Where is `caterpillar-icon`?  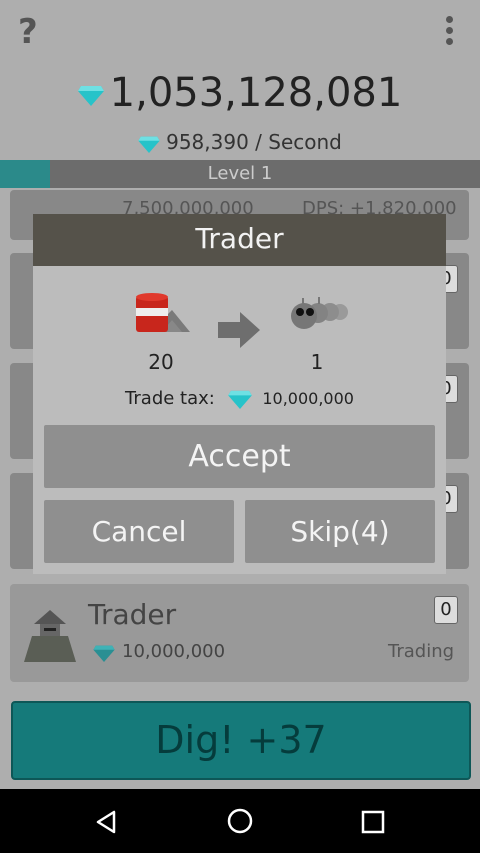 caterpillar-icon is located at coordinates (319, 313).